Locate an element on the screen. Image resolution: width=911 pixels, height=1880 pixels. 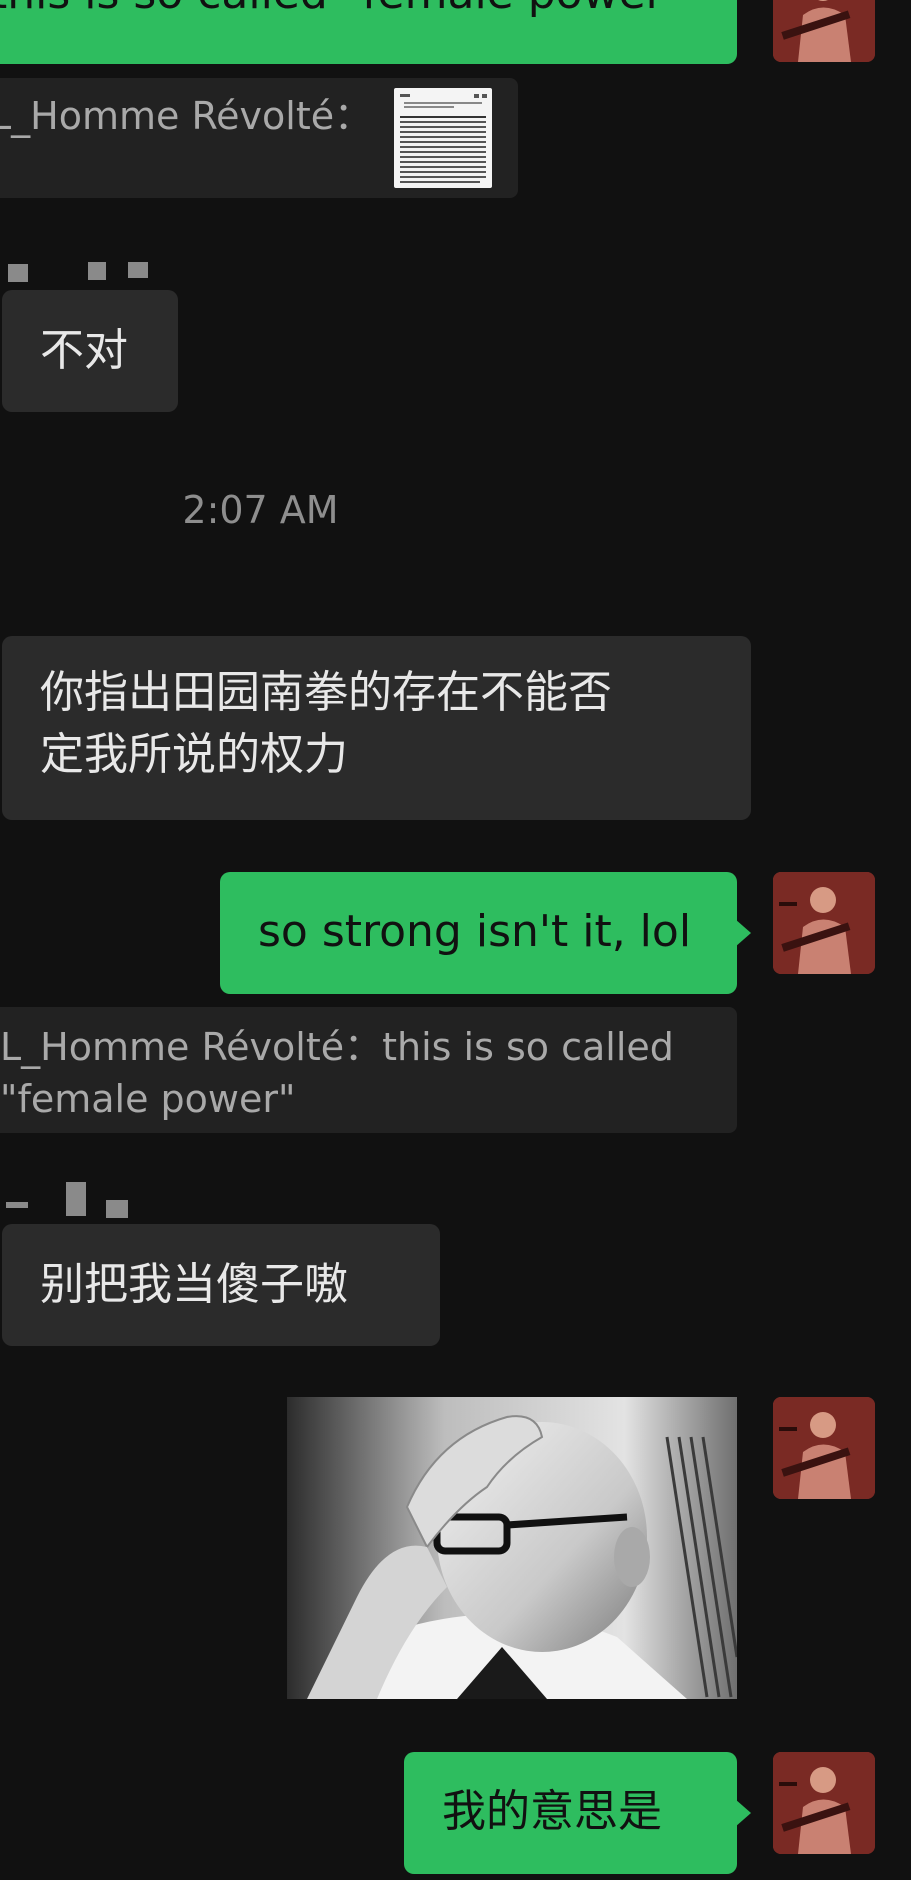
photo-message is located at coordinates (512, 1548).